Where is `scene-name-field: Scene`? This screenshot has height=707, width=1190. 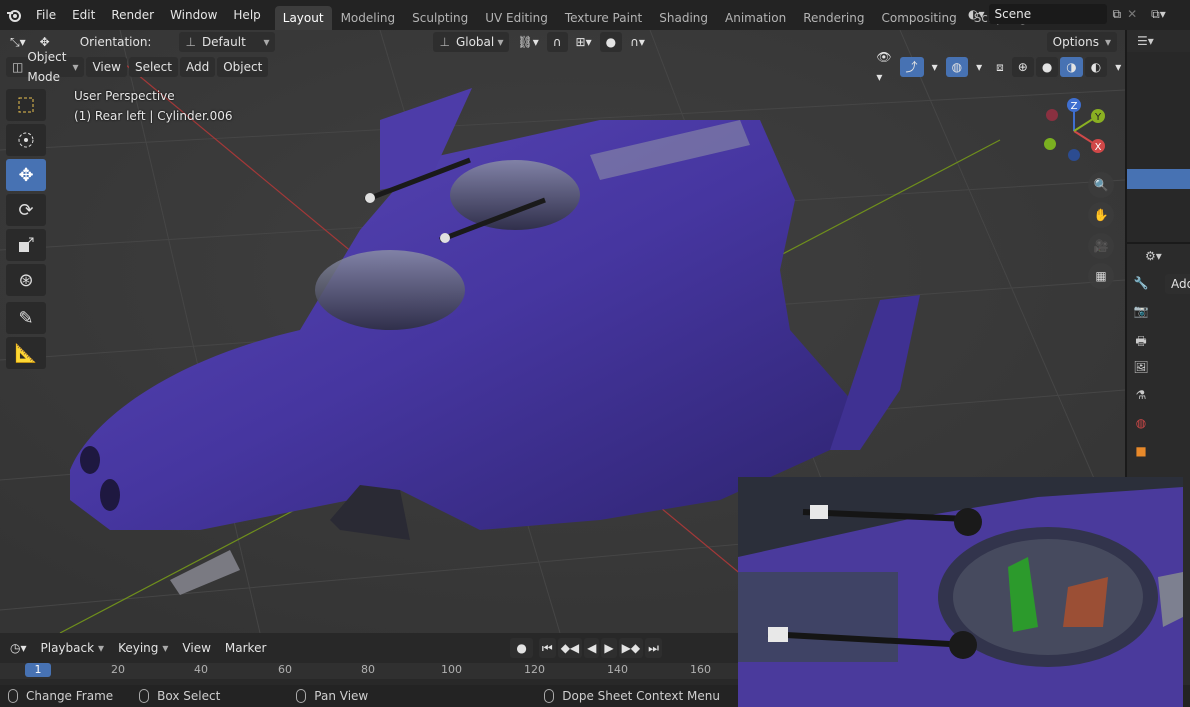 scene-name-field: Scene is located at coordinates (1047, 14).